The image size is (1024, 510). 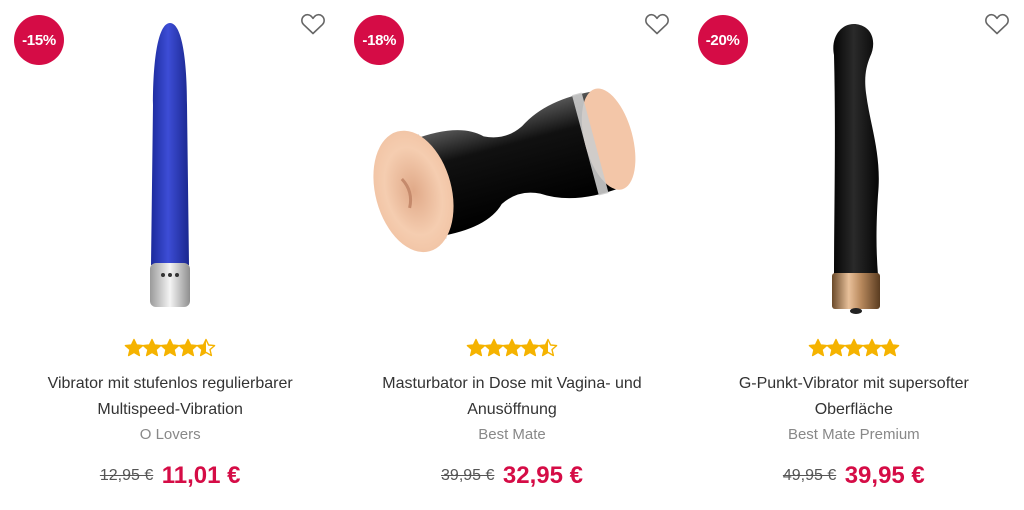 What do you see at coordinates (504, 170) in the screenshot?
I see `double-masturbator-image` at bounding box center [504, 170].